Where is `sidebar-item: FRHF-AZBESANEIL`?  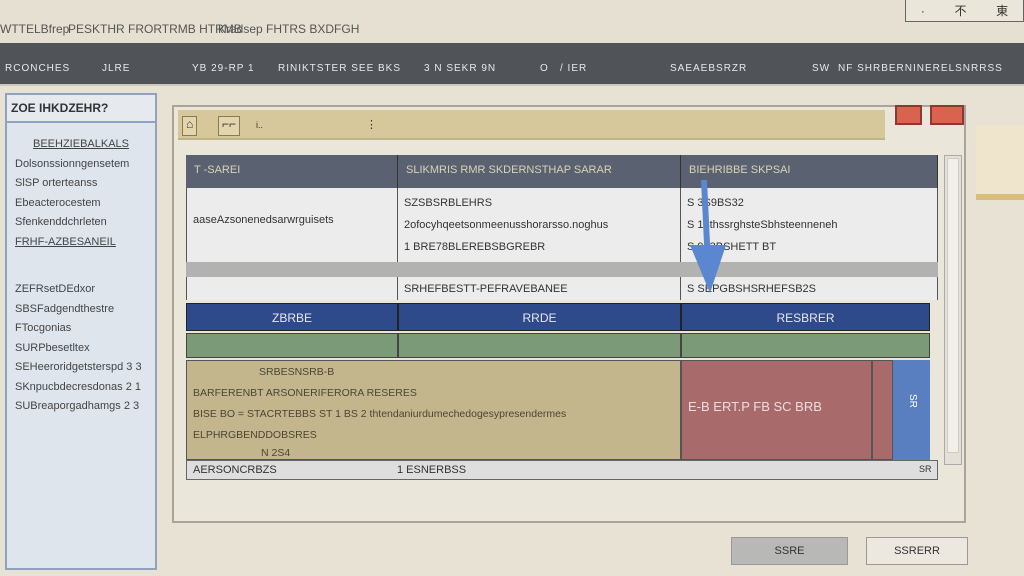 sidebar-item: FRHF-AZBESANEIL is located at coordinates (81, 243).